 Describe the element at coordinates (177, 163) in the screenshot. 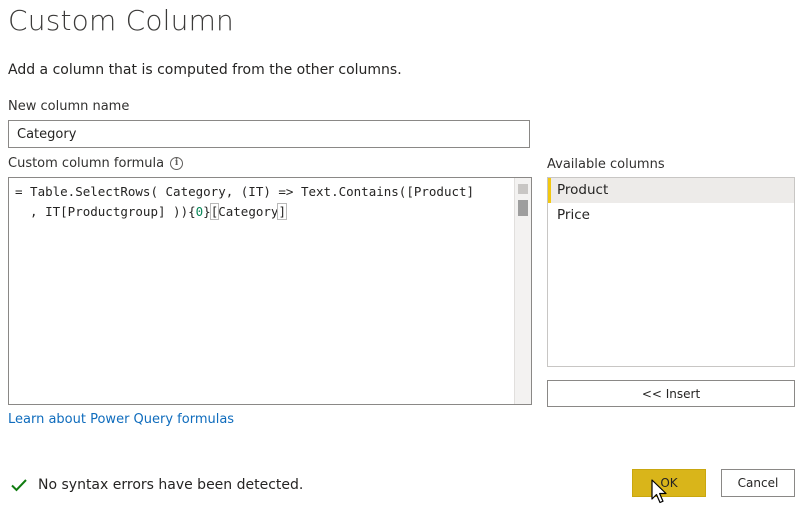

I see `info-icon: i` at that location.